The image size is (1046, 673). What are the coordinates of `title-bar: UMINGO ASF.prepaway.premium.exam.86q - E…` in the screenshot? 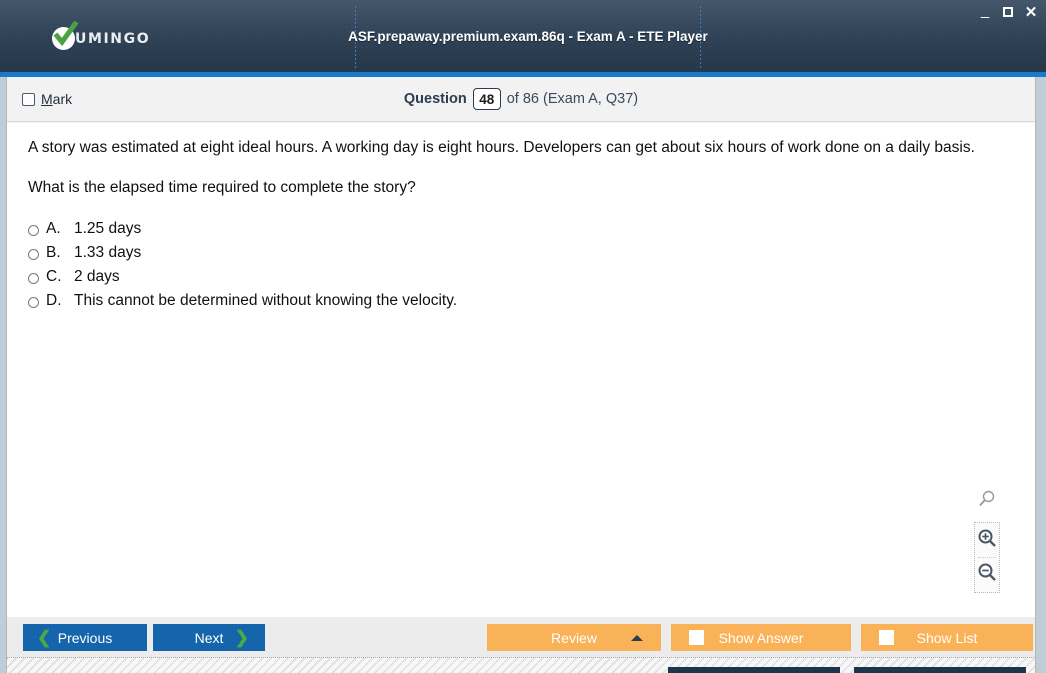 It's located at (523, 36).